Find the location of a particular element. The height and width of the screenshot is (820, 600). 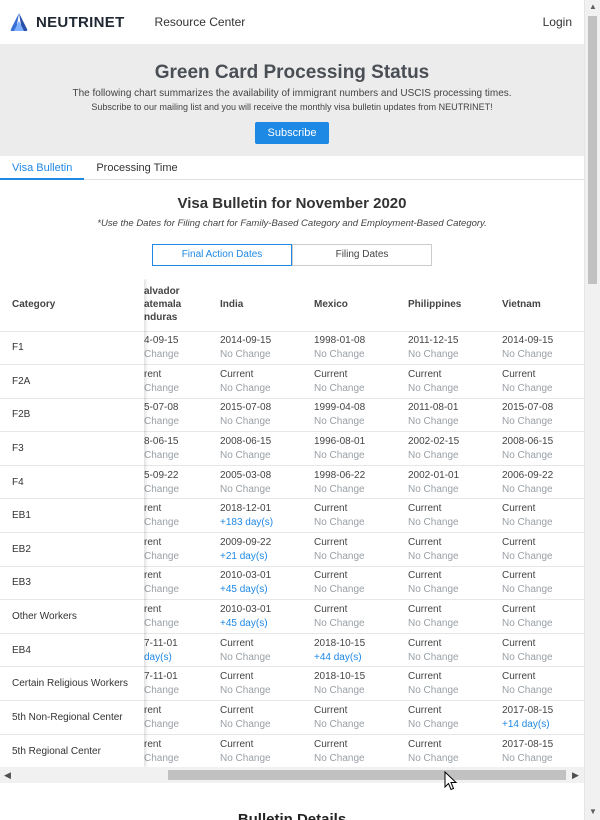

vertical-scroll-thumb is located at coordinates (592, 150).